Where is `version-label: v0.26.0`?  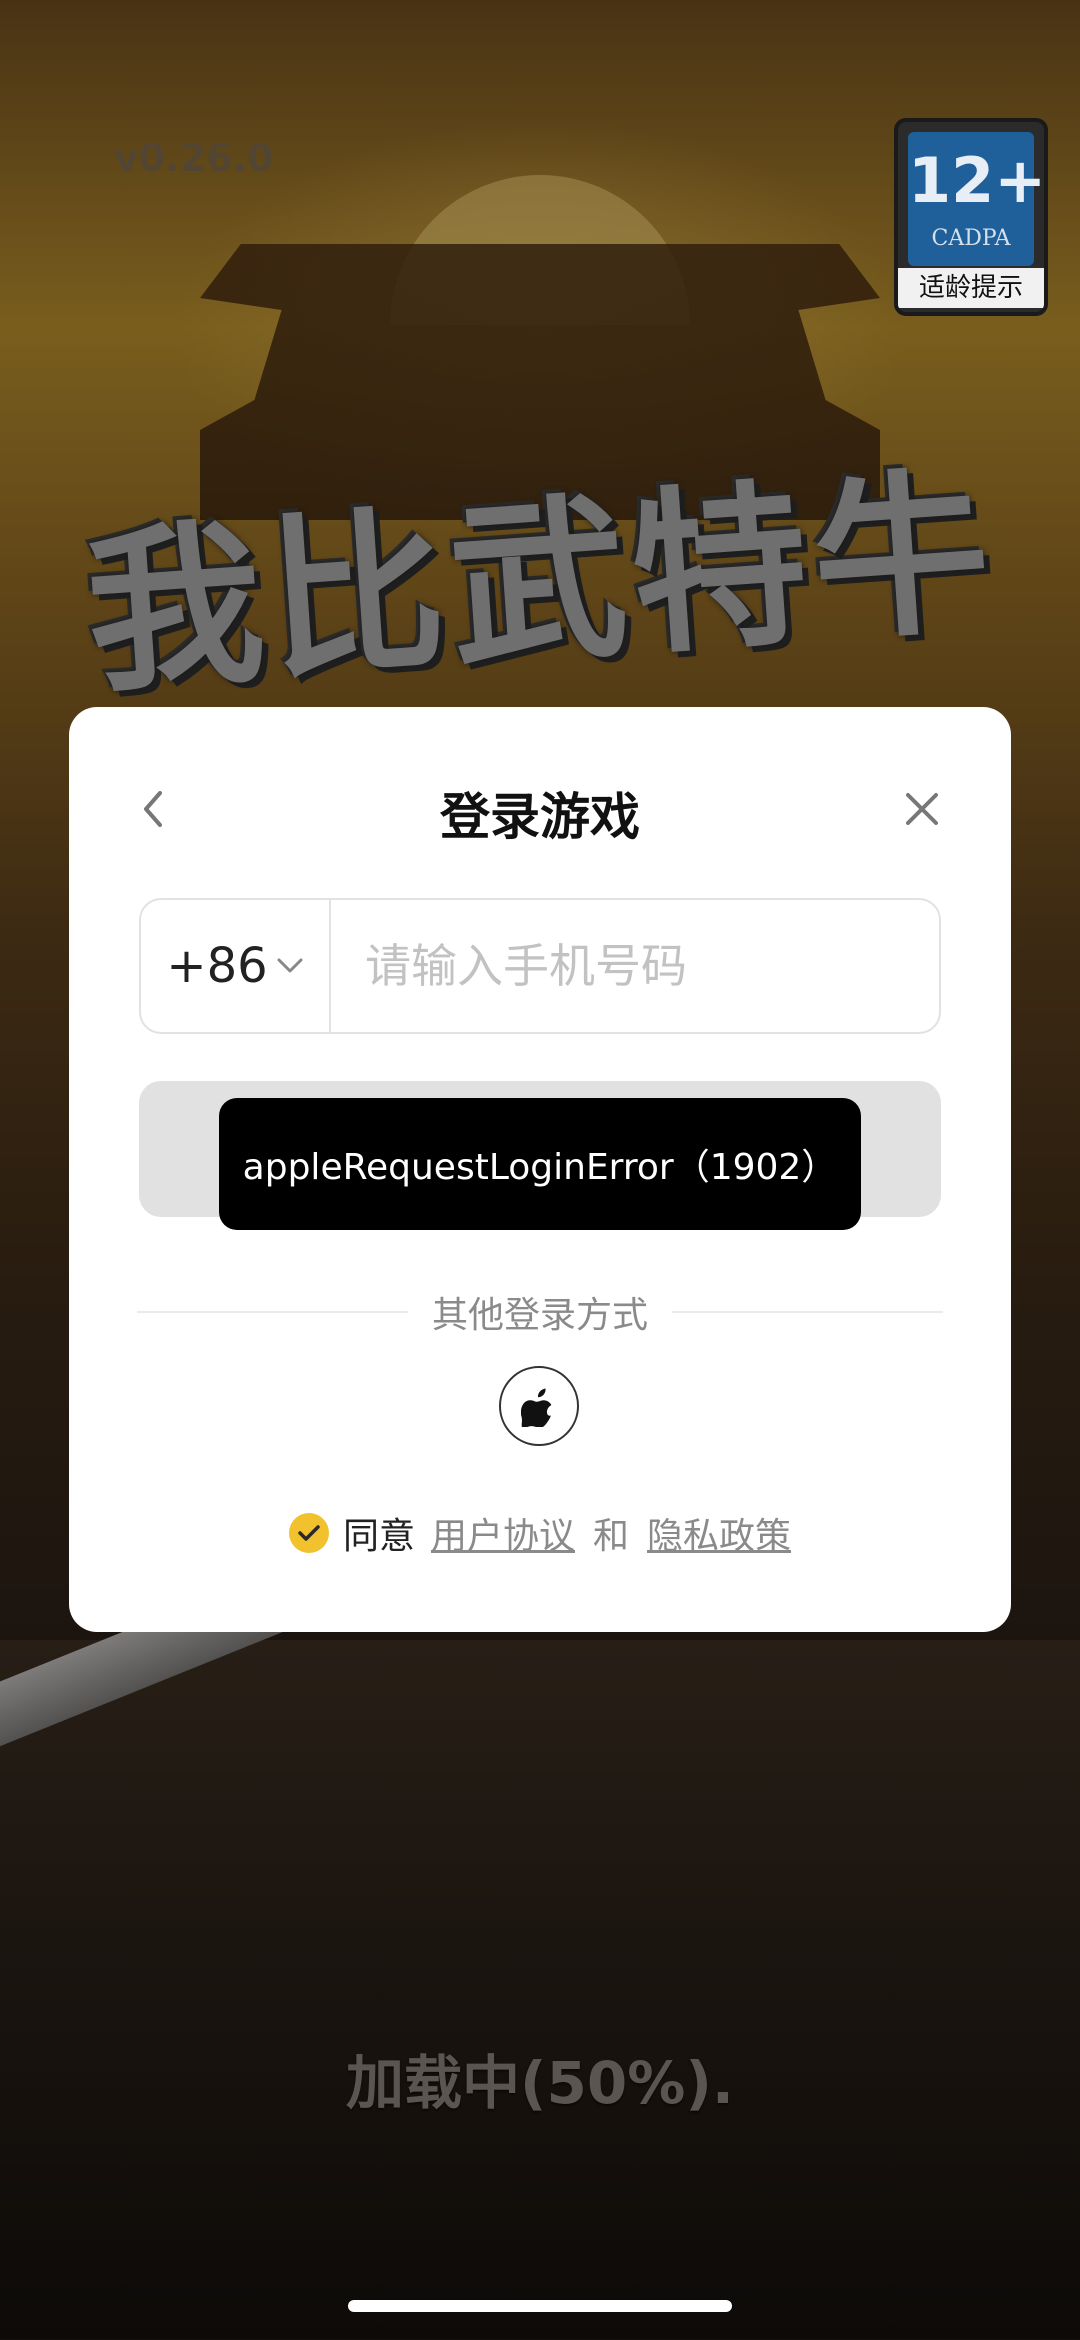
version-label: v0.26.0 is located at coordinates (194, 158).